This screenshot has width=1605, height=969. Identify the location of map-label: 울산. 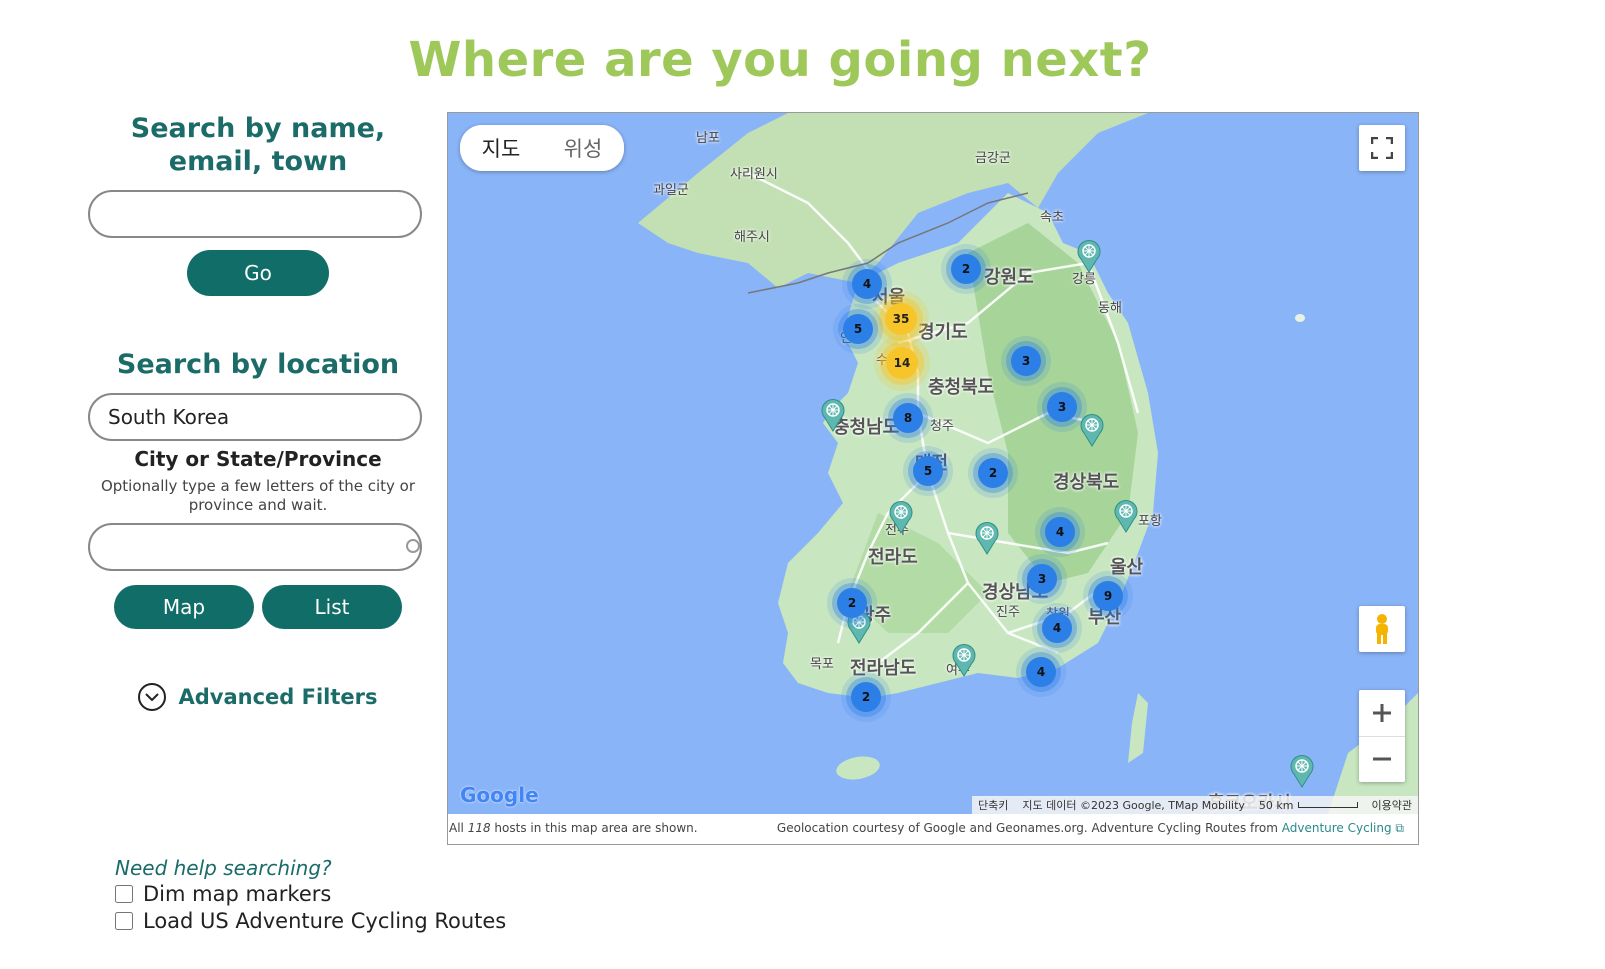
(1127, 567).